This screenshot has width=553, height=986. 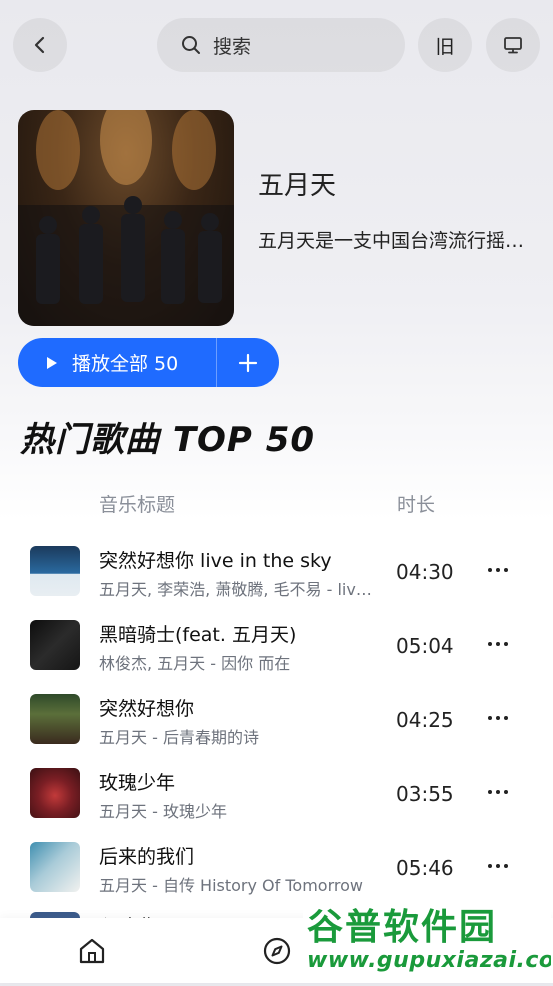 I want to click on home-tab, so click(x=92, y=951).